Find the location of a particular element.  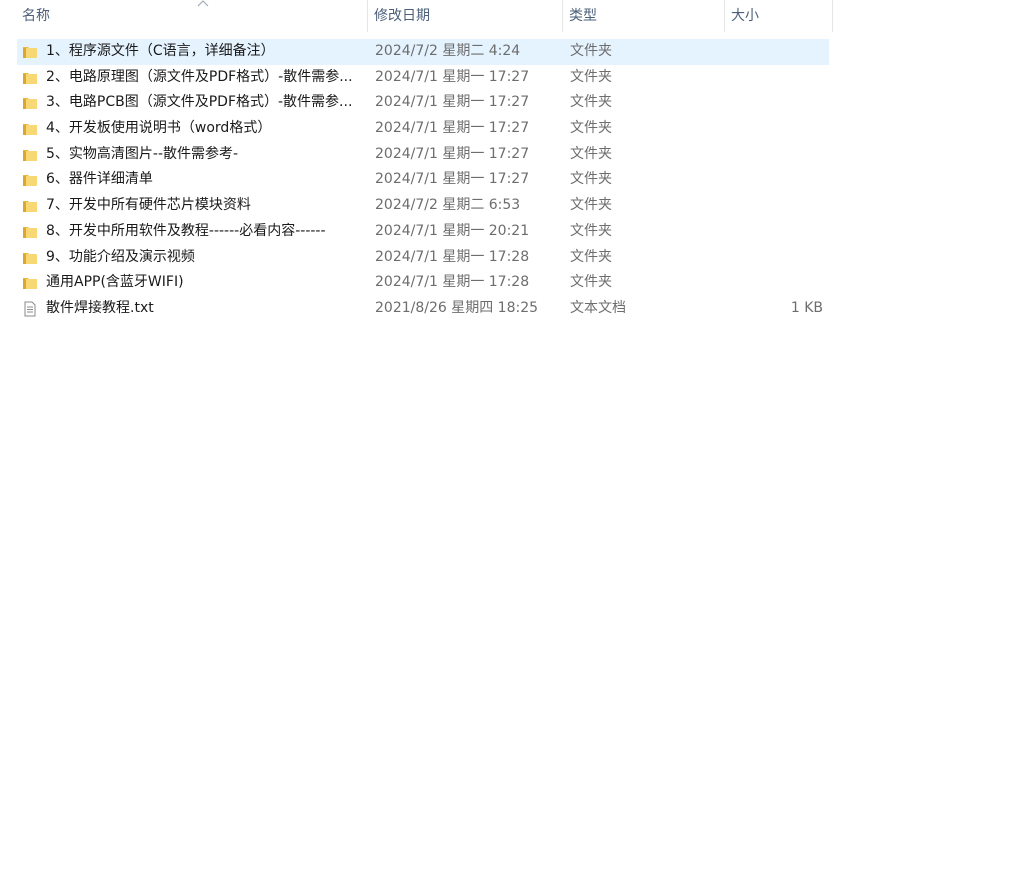

folder-row: 4、开发板使用说明书（word格式） 2024/7/1 星期一 17:27 文件夹 is located at coordinates (423, 129).